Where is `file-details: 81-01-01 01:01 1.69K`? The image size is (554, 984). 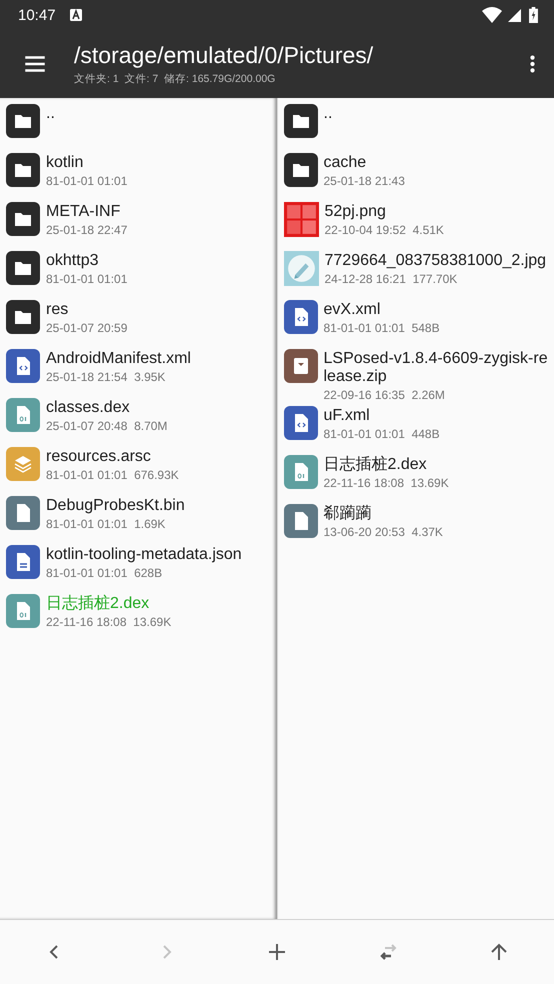 file-details: 81-01-01 01:01 1.69K is located at coordinates (106, 524).